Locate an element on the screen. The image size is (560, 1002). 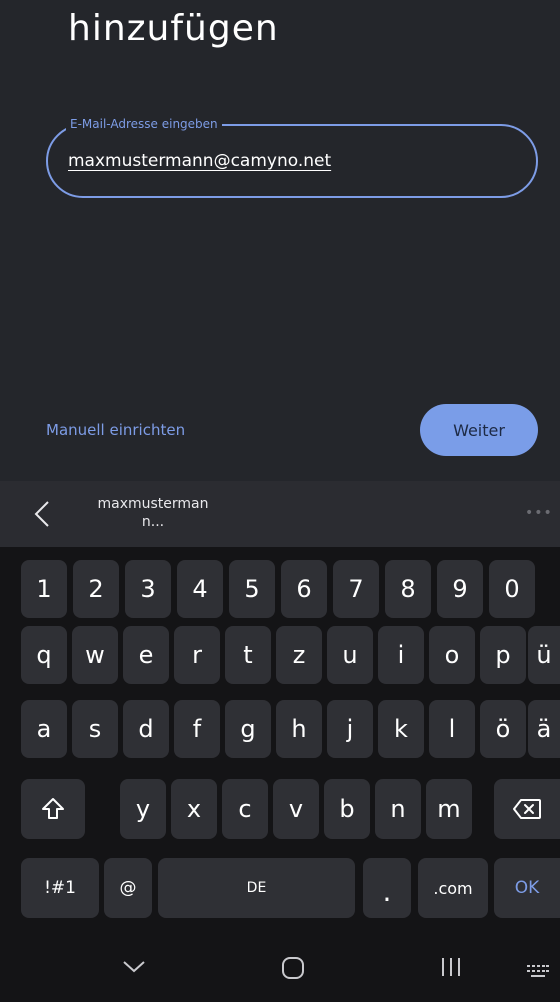
ok-key: OK is located at coordinates (527, 888).